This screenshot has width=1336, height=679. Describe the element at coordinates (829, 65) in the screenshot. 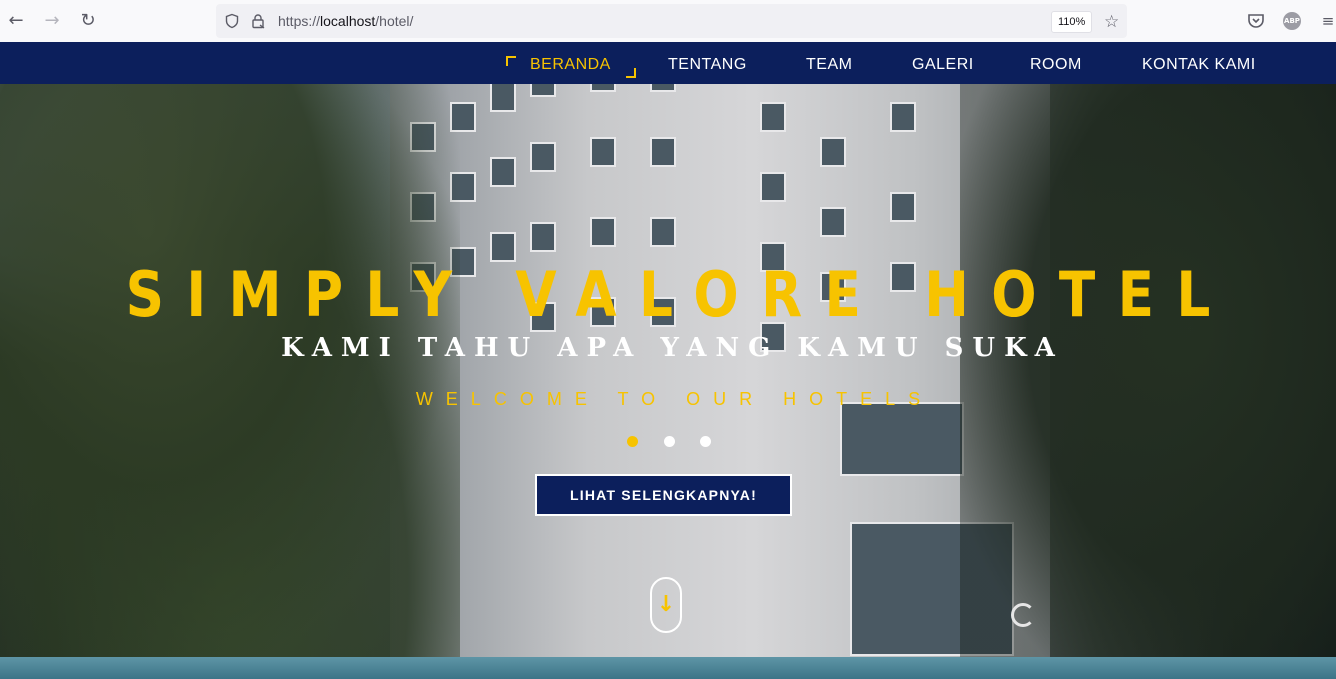

I see `nav-item-team: TEAM` at that location.